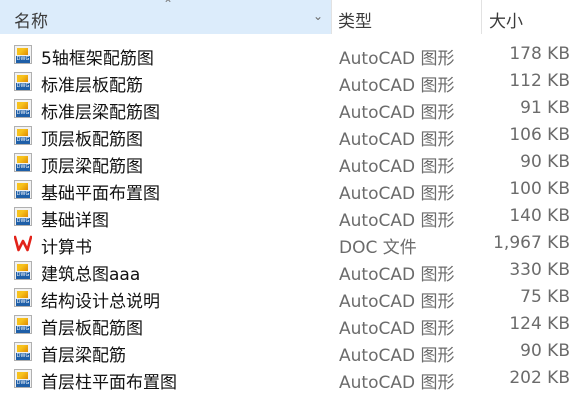 The height and width of the screenshot is (412, 587). Describe the element at coordinates (378, 248) in the screenshot. I see `file-type: DOC 文件` at that location.